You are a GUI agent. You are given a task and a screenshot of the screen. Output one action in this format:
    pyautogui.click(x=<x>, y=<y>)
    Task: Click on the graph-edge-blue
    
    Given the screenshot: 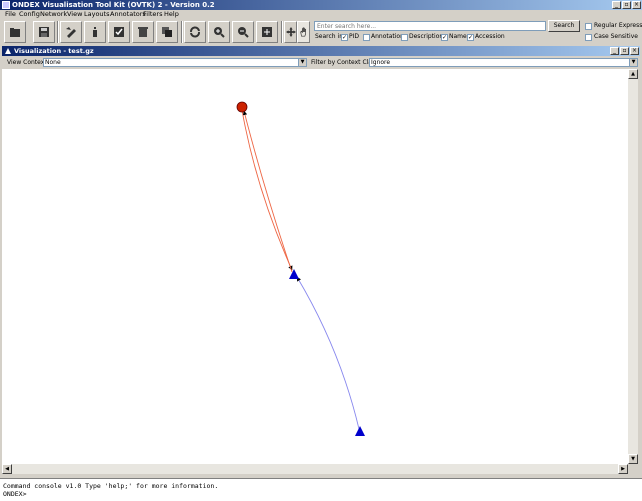 What is the action you would take?
    pyautogui.click(x=328, y=353)
    